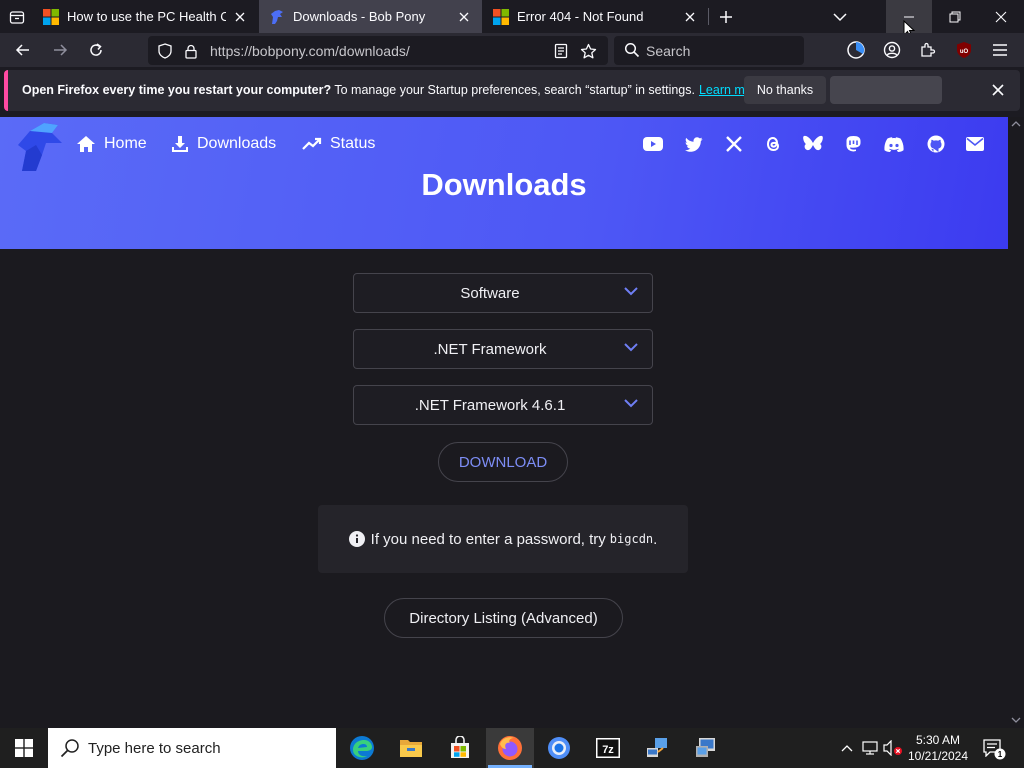  I want to click on url-text: https://bobpony.com/downloads/, so click(310, 51).